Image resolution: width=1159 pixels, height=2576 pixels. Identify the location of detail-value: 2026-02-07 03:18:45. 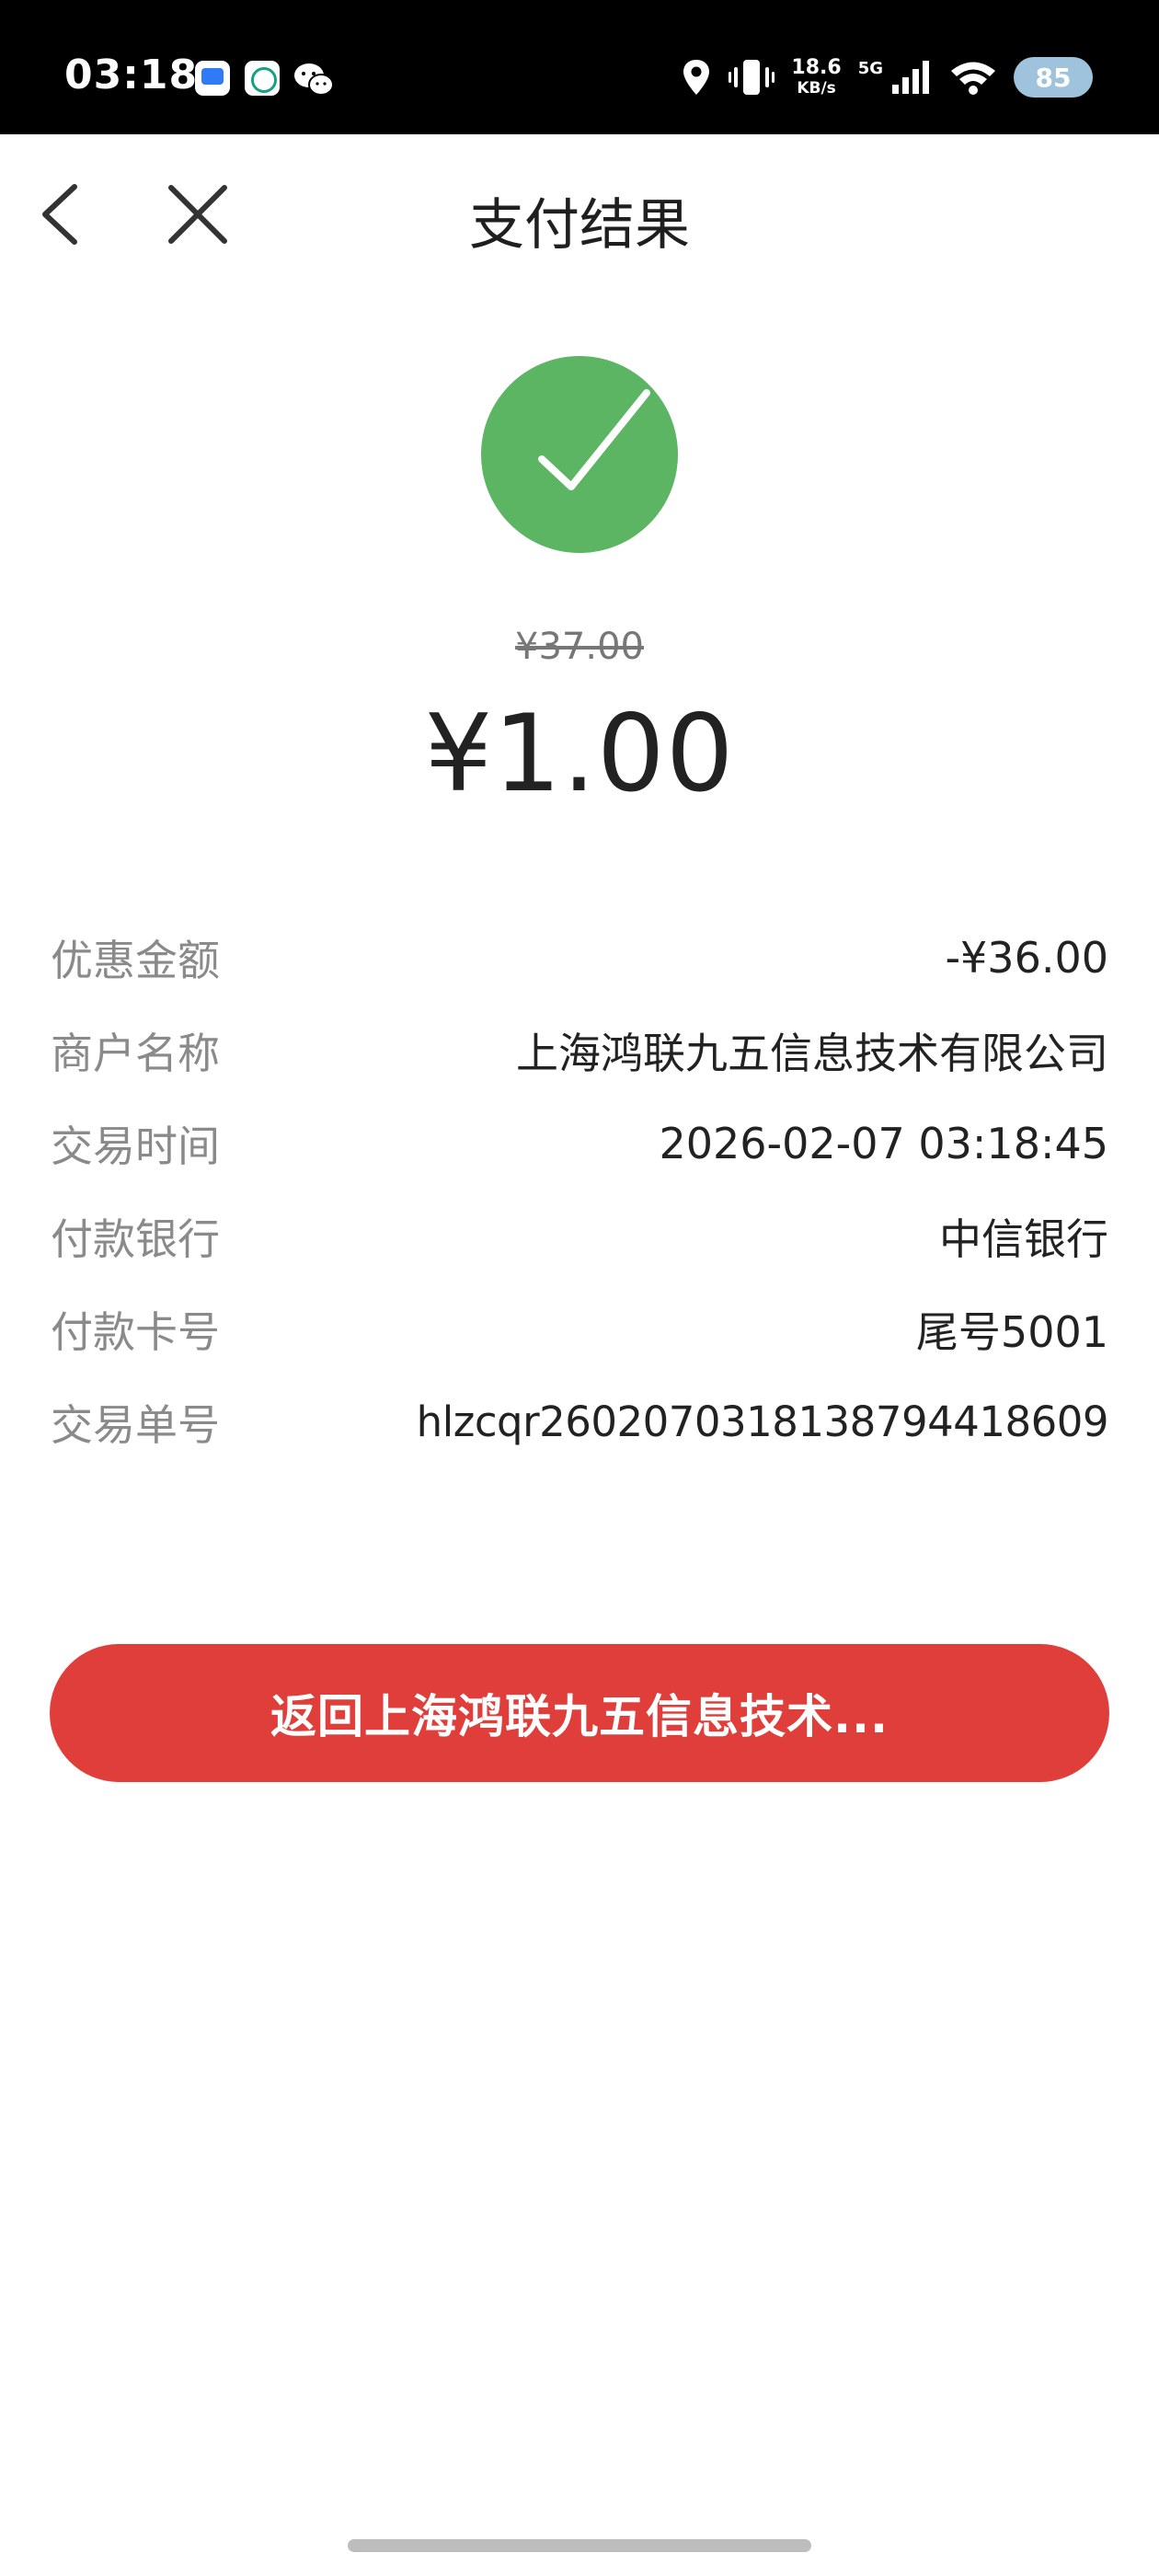
(883, 1143).